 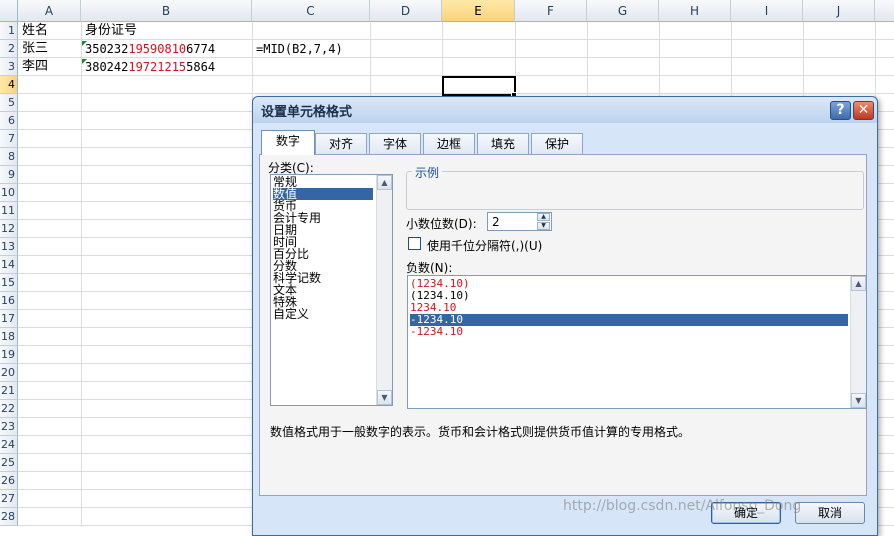 I want to click on tab-font: 字体, so click(x=395, y=143).